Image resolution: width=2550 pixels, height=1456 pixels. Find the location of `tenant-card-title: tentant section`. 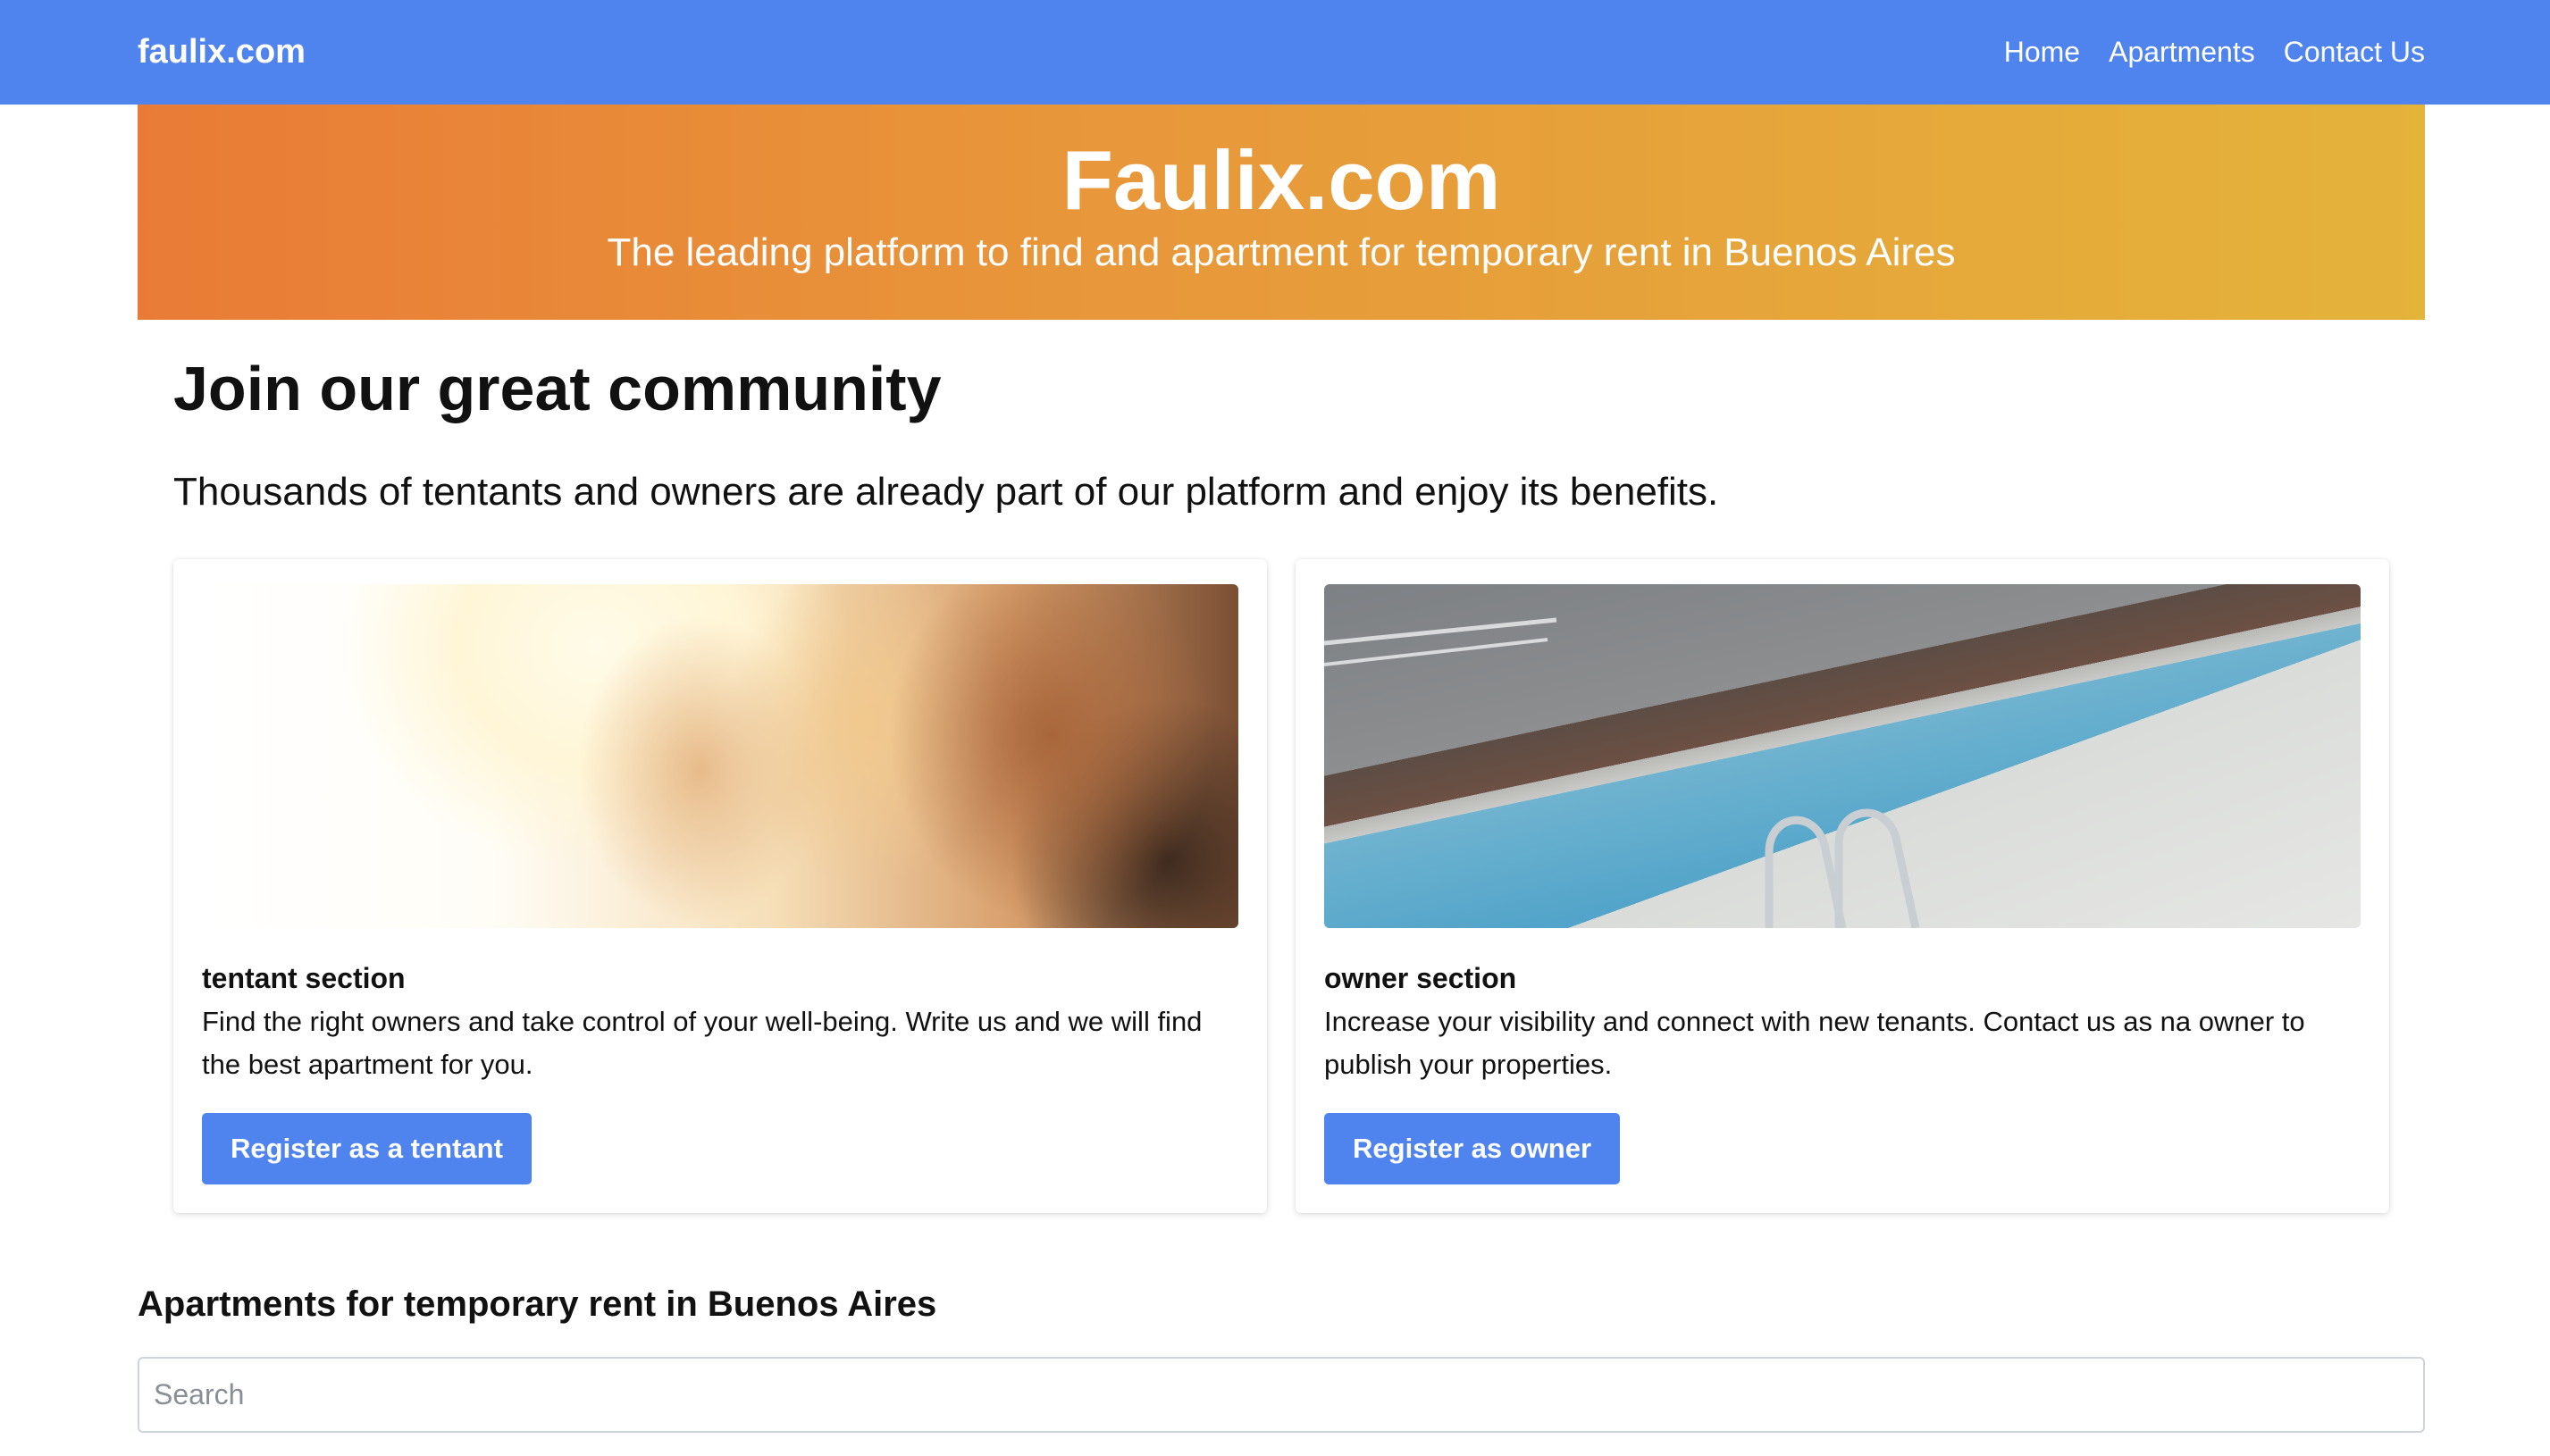

tenant-card-title: tentant section is located at coordinates (304, 978).